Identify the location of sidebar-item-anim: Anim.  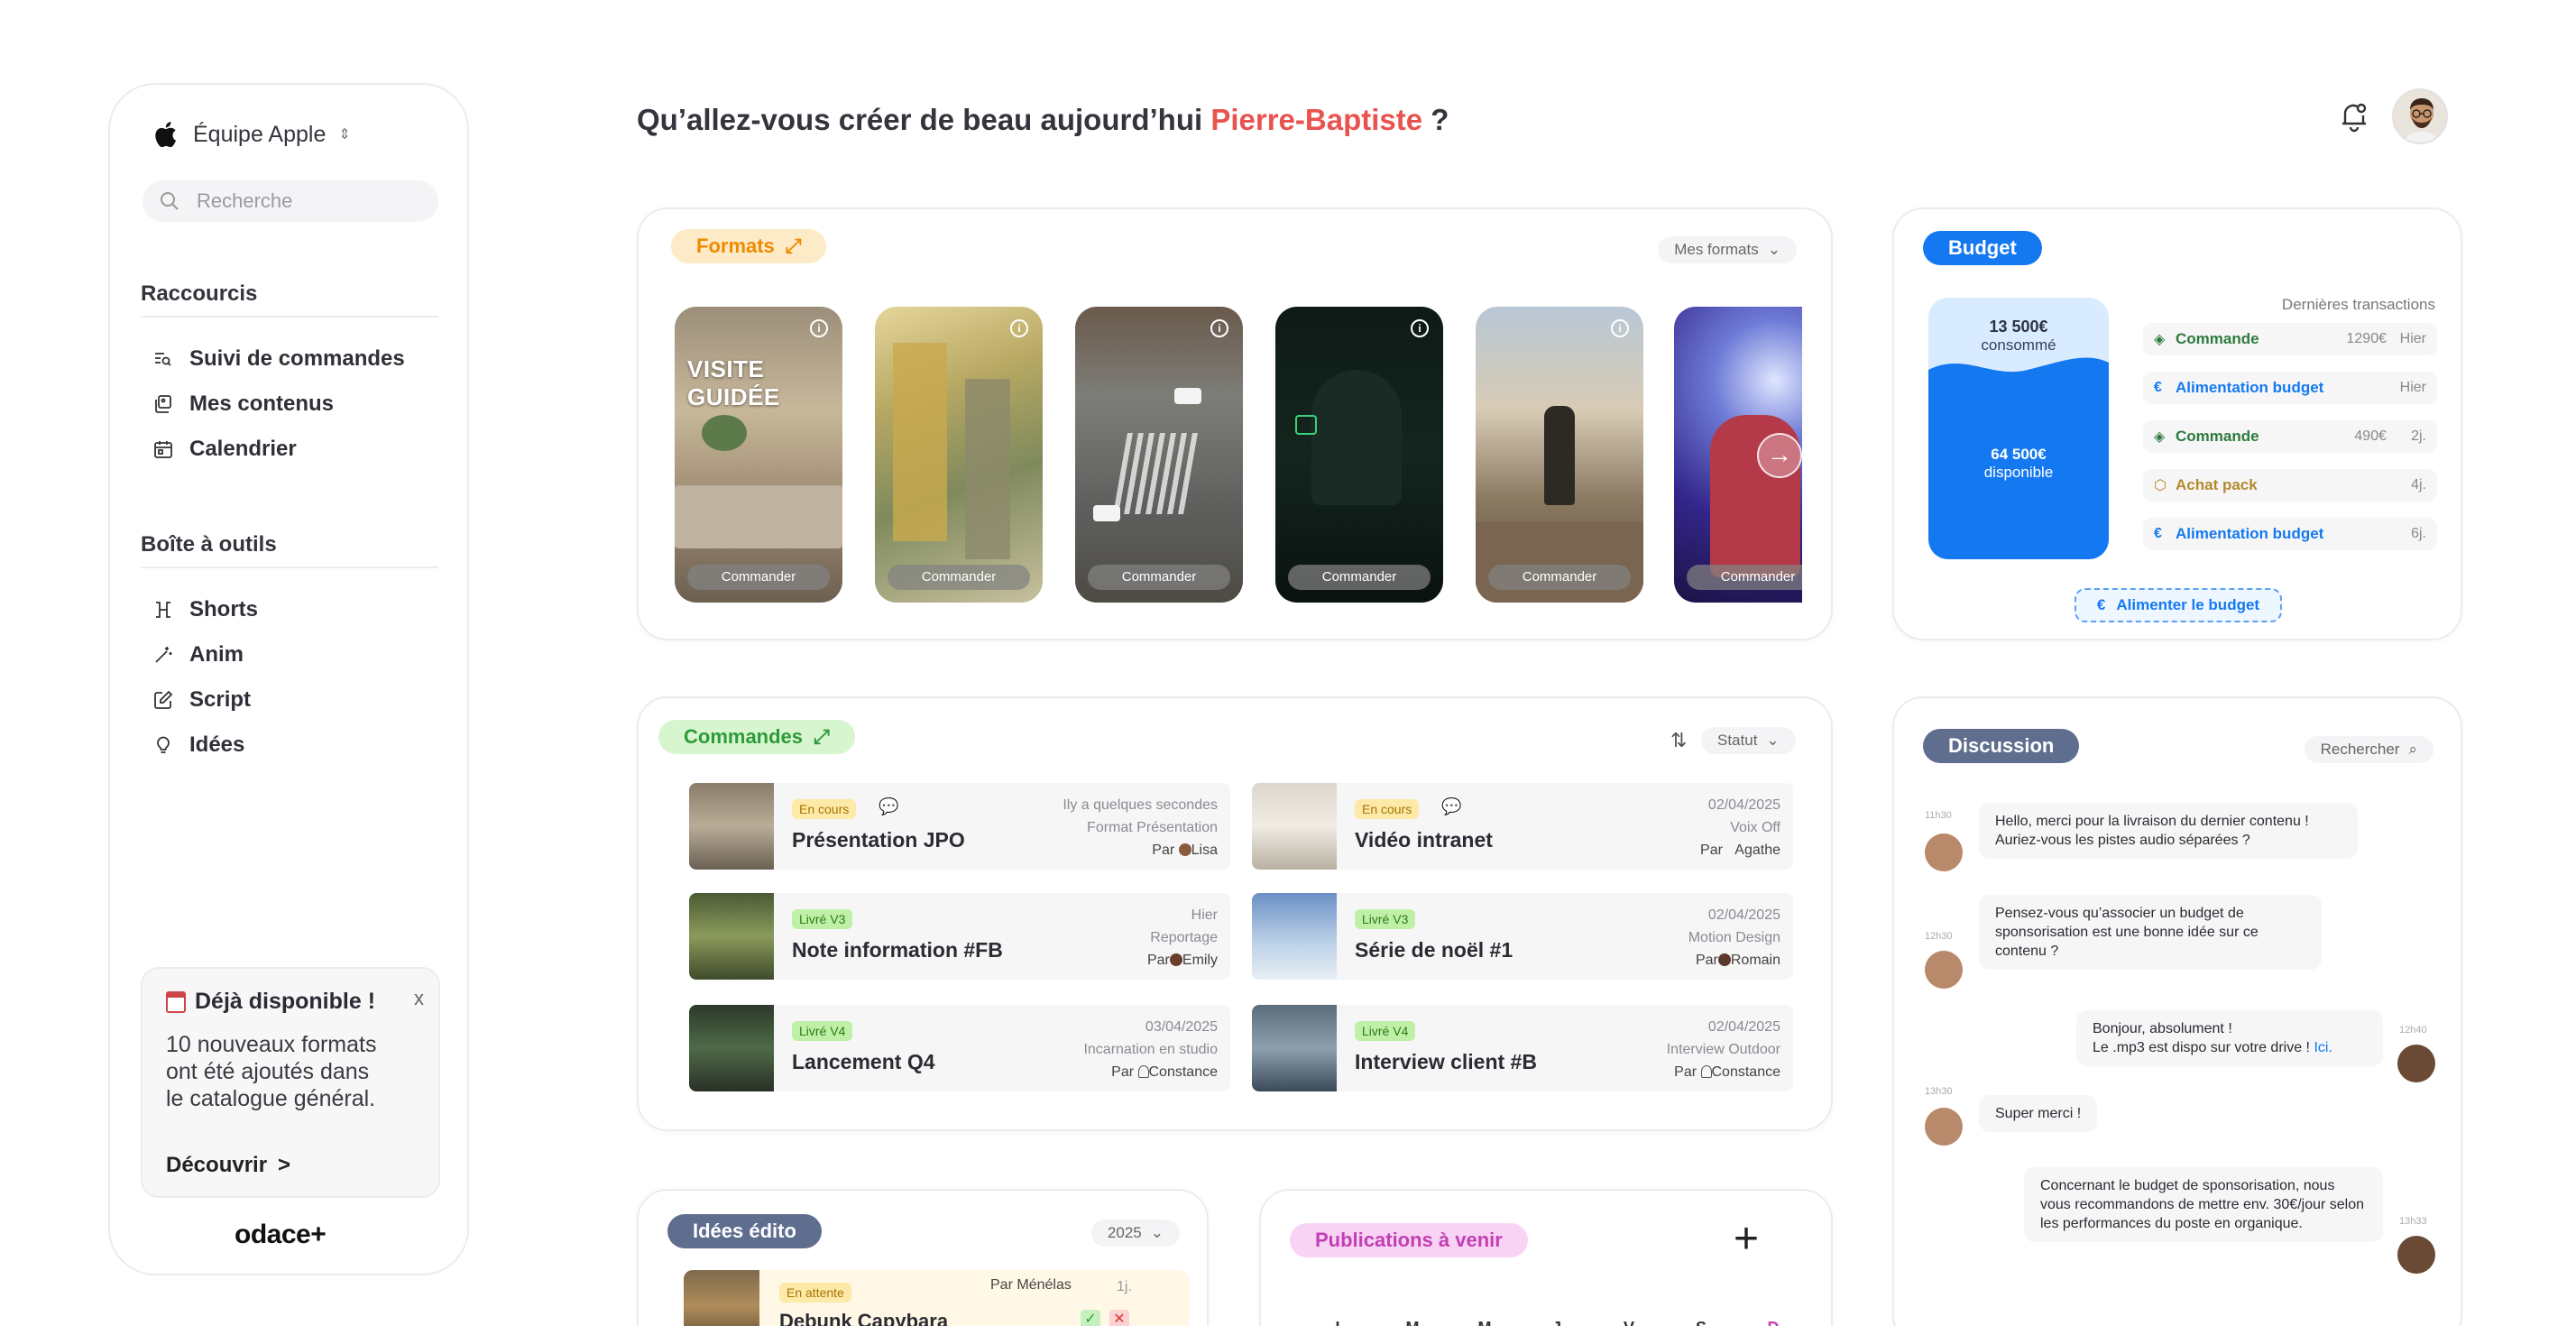
(205, 655).